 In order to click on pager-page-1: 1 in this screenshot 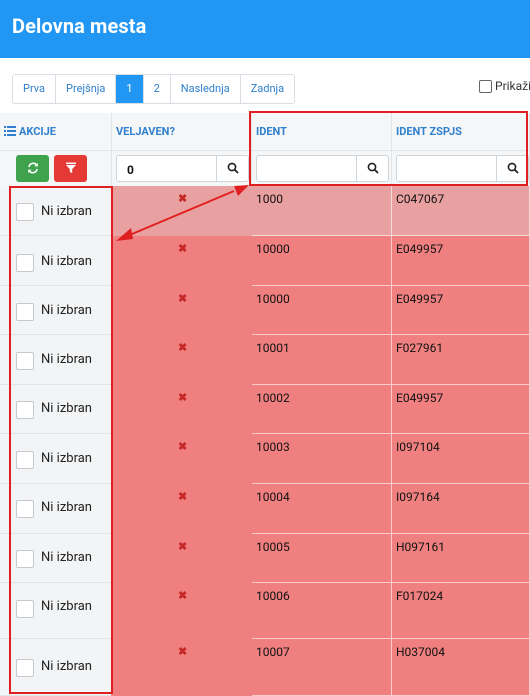, I will do `click(130, 89)`.